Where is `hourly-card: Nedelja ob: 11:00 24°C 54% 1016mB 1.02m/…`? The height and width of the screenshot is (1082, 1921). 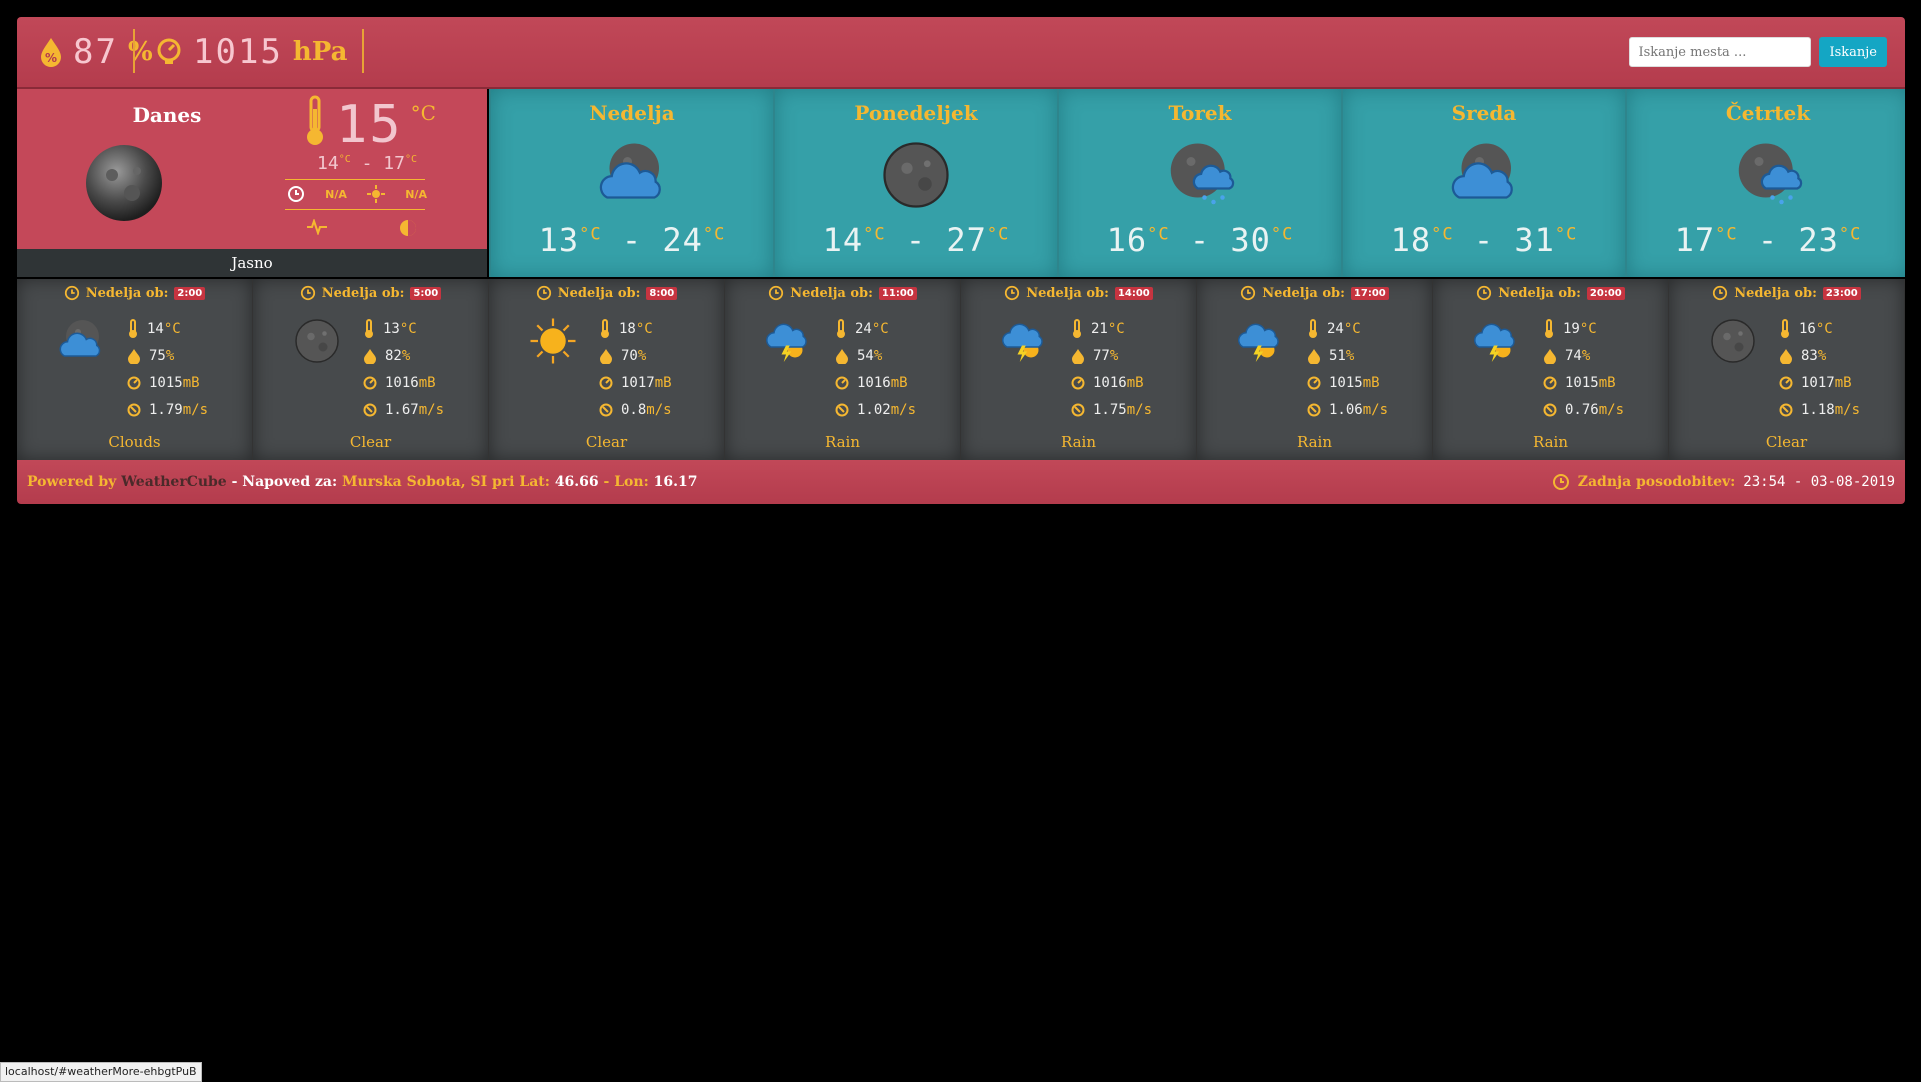
hourly-card: Nedelja ob: 11:00 24°C 54% 1016mB 1.02m/… is located at coordinates (843, 369).